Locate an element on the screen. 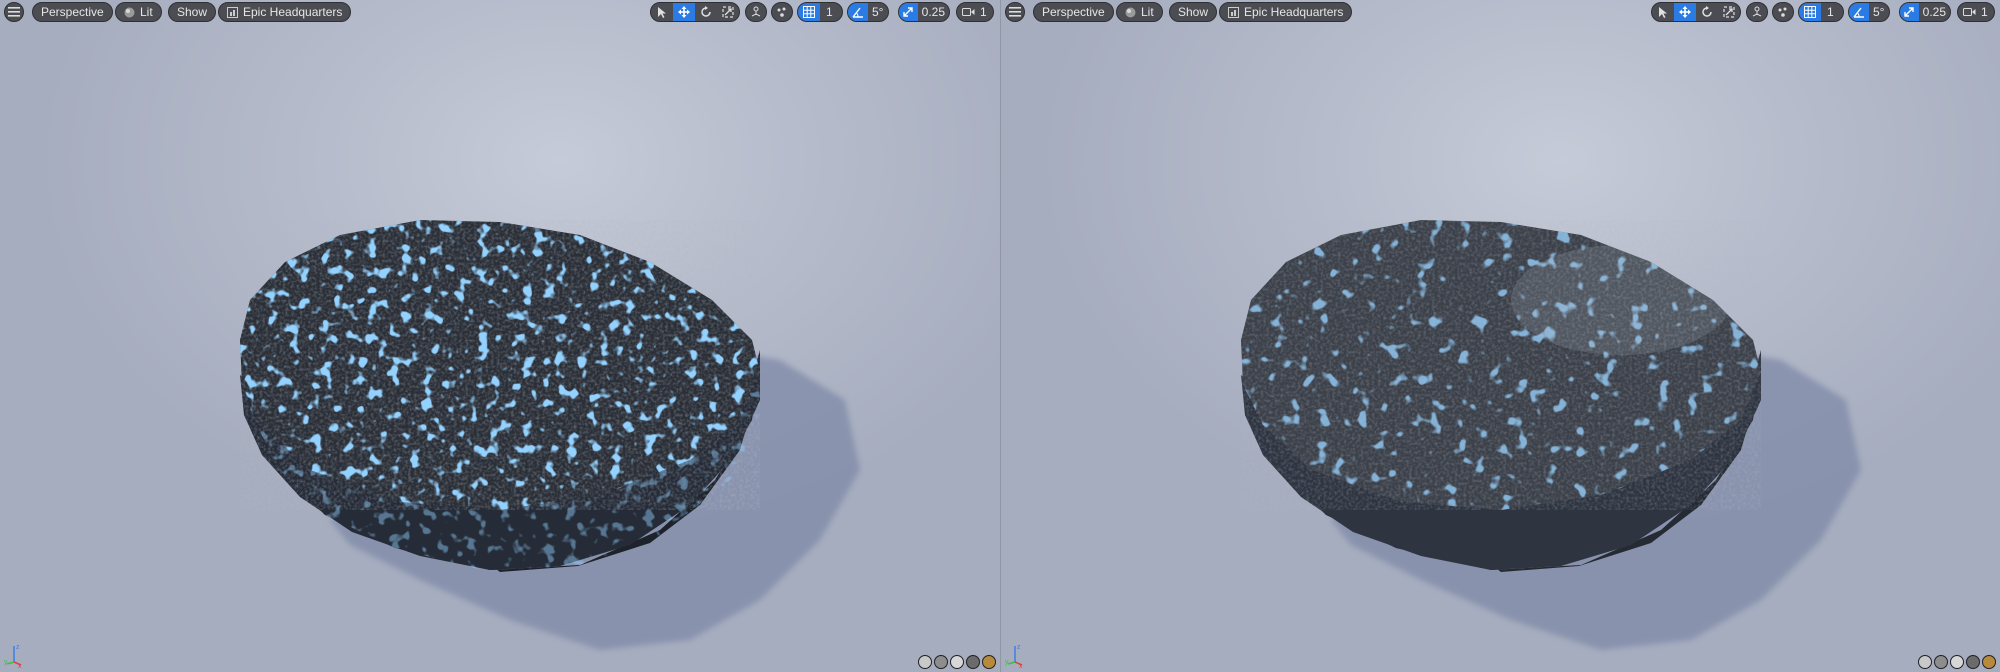 The image size is (2000, 672). specular-highlight is located at coordinates (1621, 300).